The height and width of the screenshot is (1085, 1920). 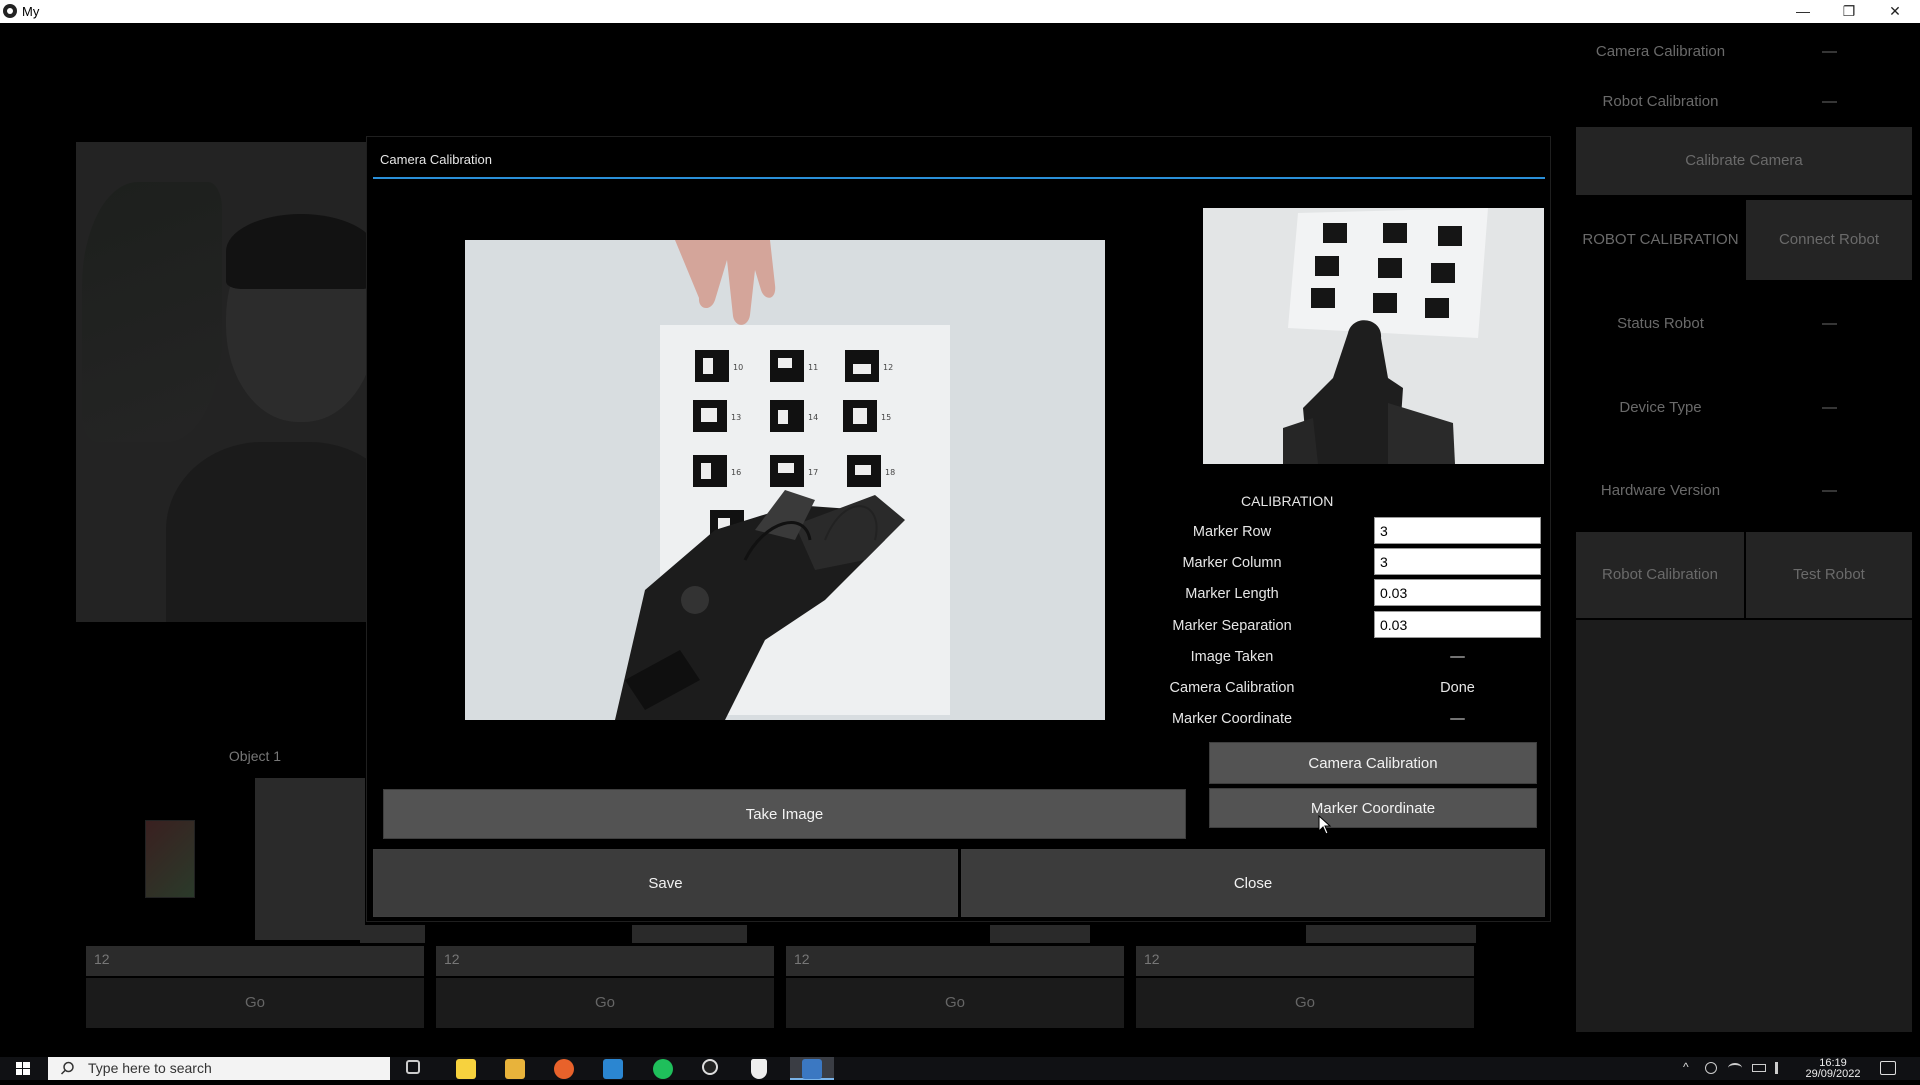 What do you see at coordinates (150, 1068) in the screenshot?
I see `search-placeholder: Type here to search` at bounding box center [150, 1068].